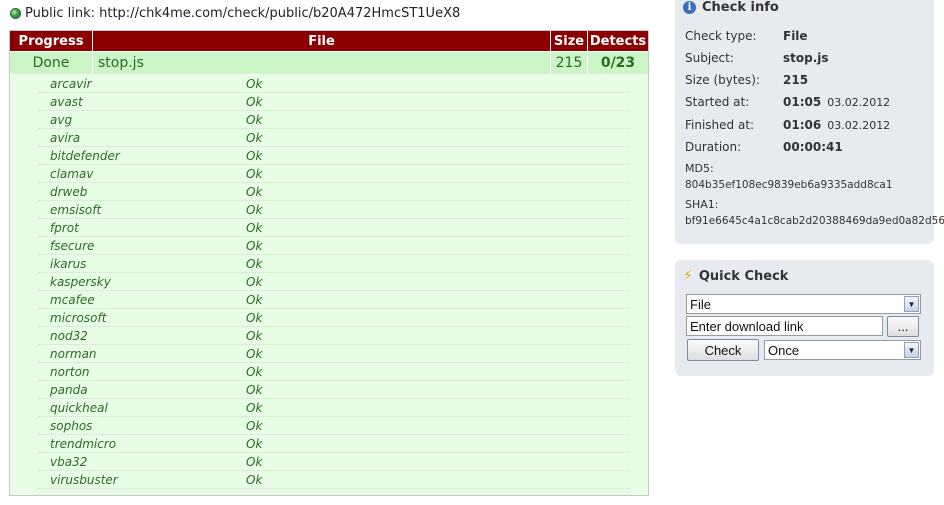 Image resolution: width=944 pixels, height=505 pixels. What do you see at coordinates (334, 354) in the screenshot?
I see `engine-row: norman Ok` at bounding box center [334, 354].